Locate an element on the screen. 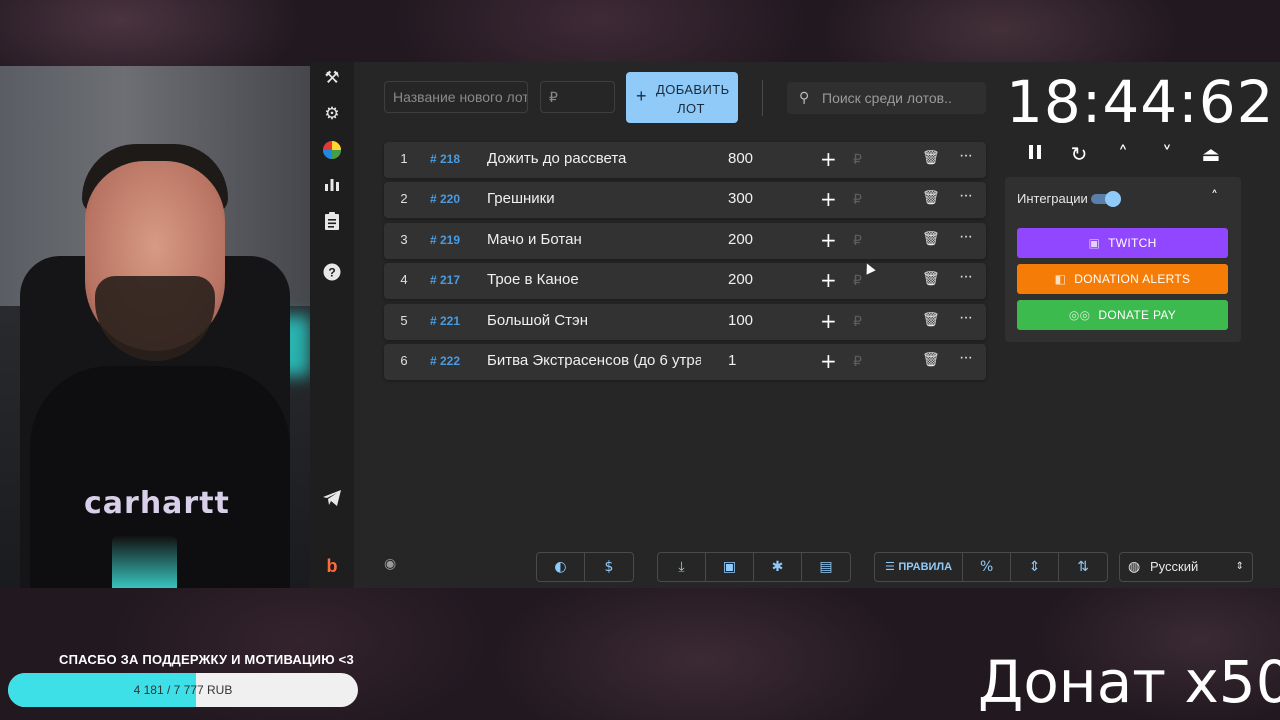 The image size is (1280, 720). twitch-label: TWITCH is located at coordinates (1132, 243).